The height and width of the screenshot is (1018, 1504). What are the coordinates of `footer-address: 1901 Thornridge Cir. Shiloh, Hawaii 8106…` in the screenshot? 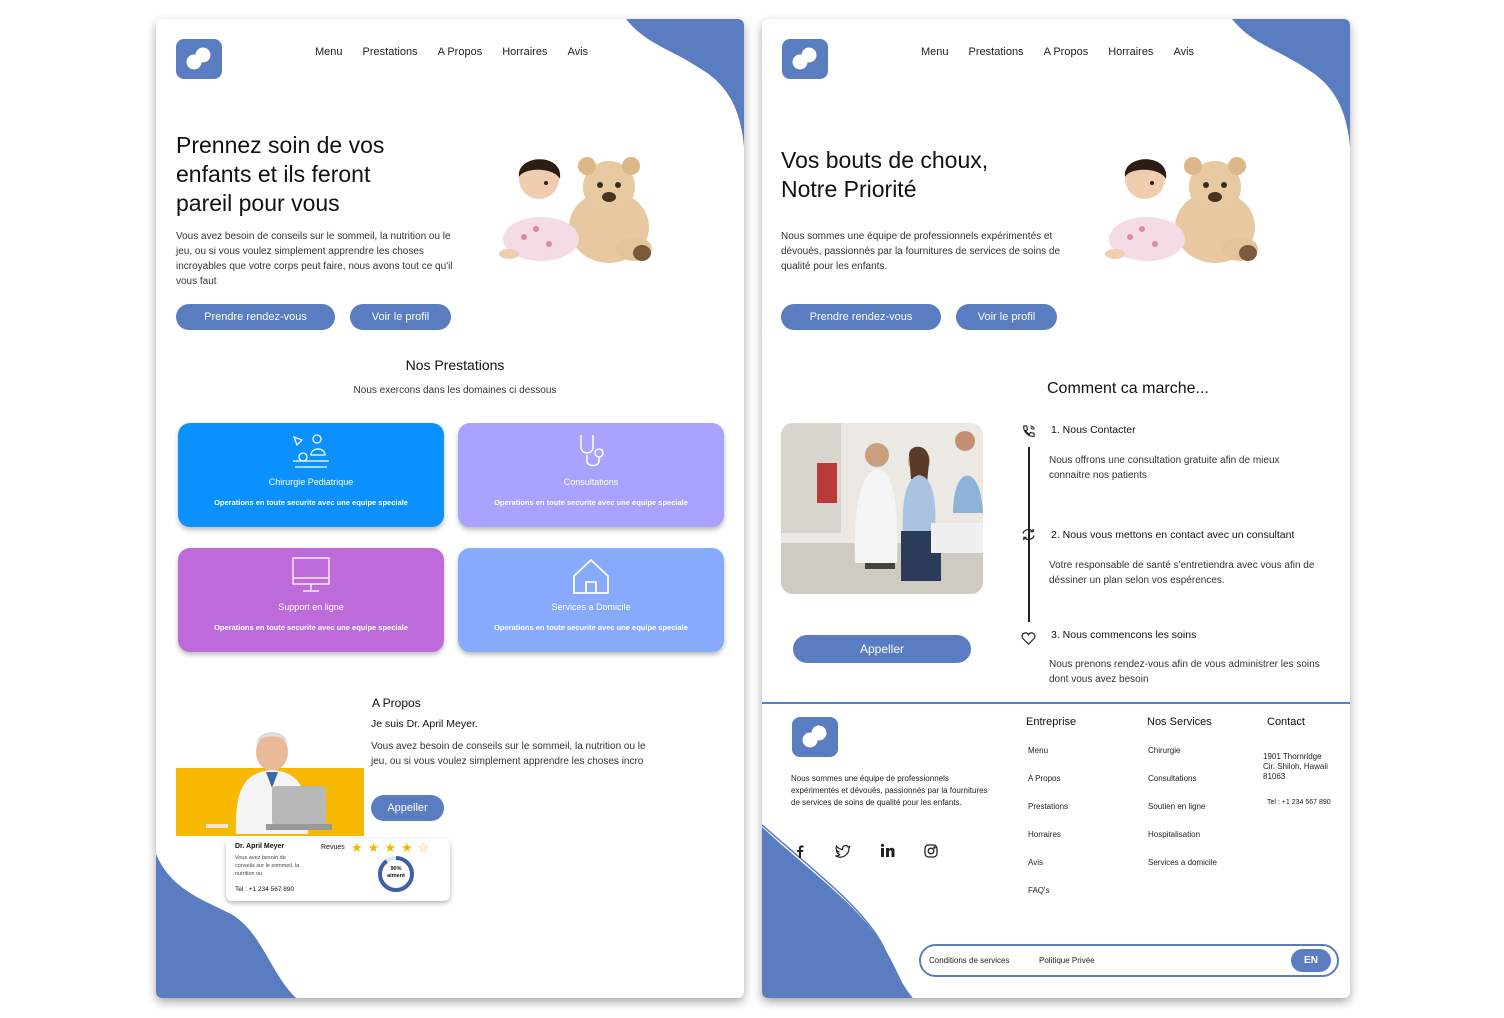 It's located at (1295, 766).